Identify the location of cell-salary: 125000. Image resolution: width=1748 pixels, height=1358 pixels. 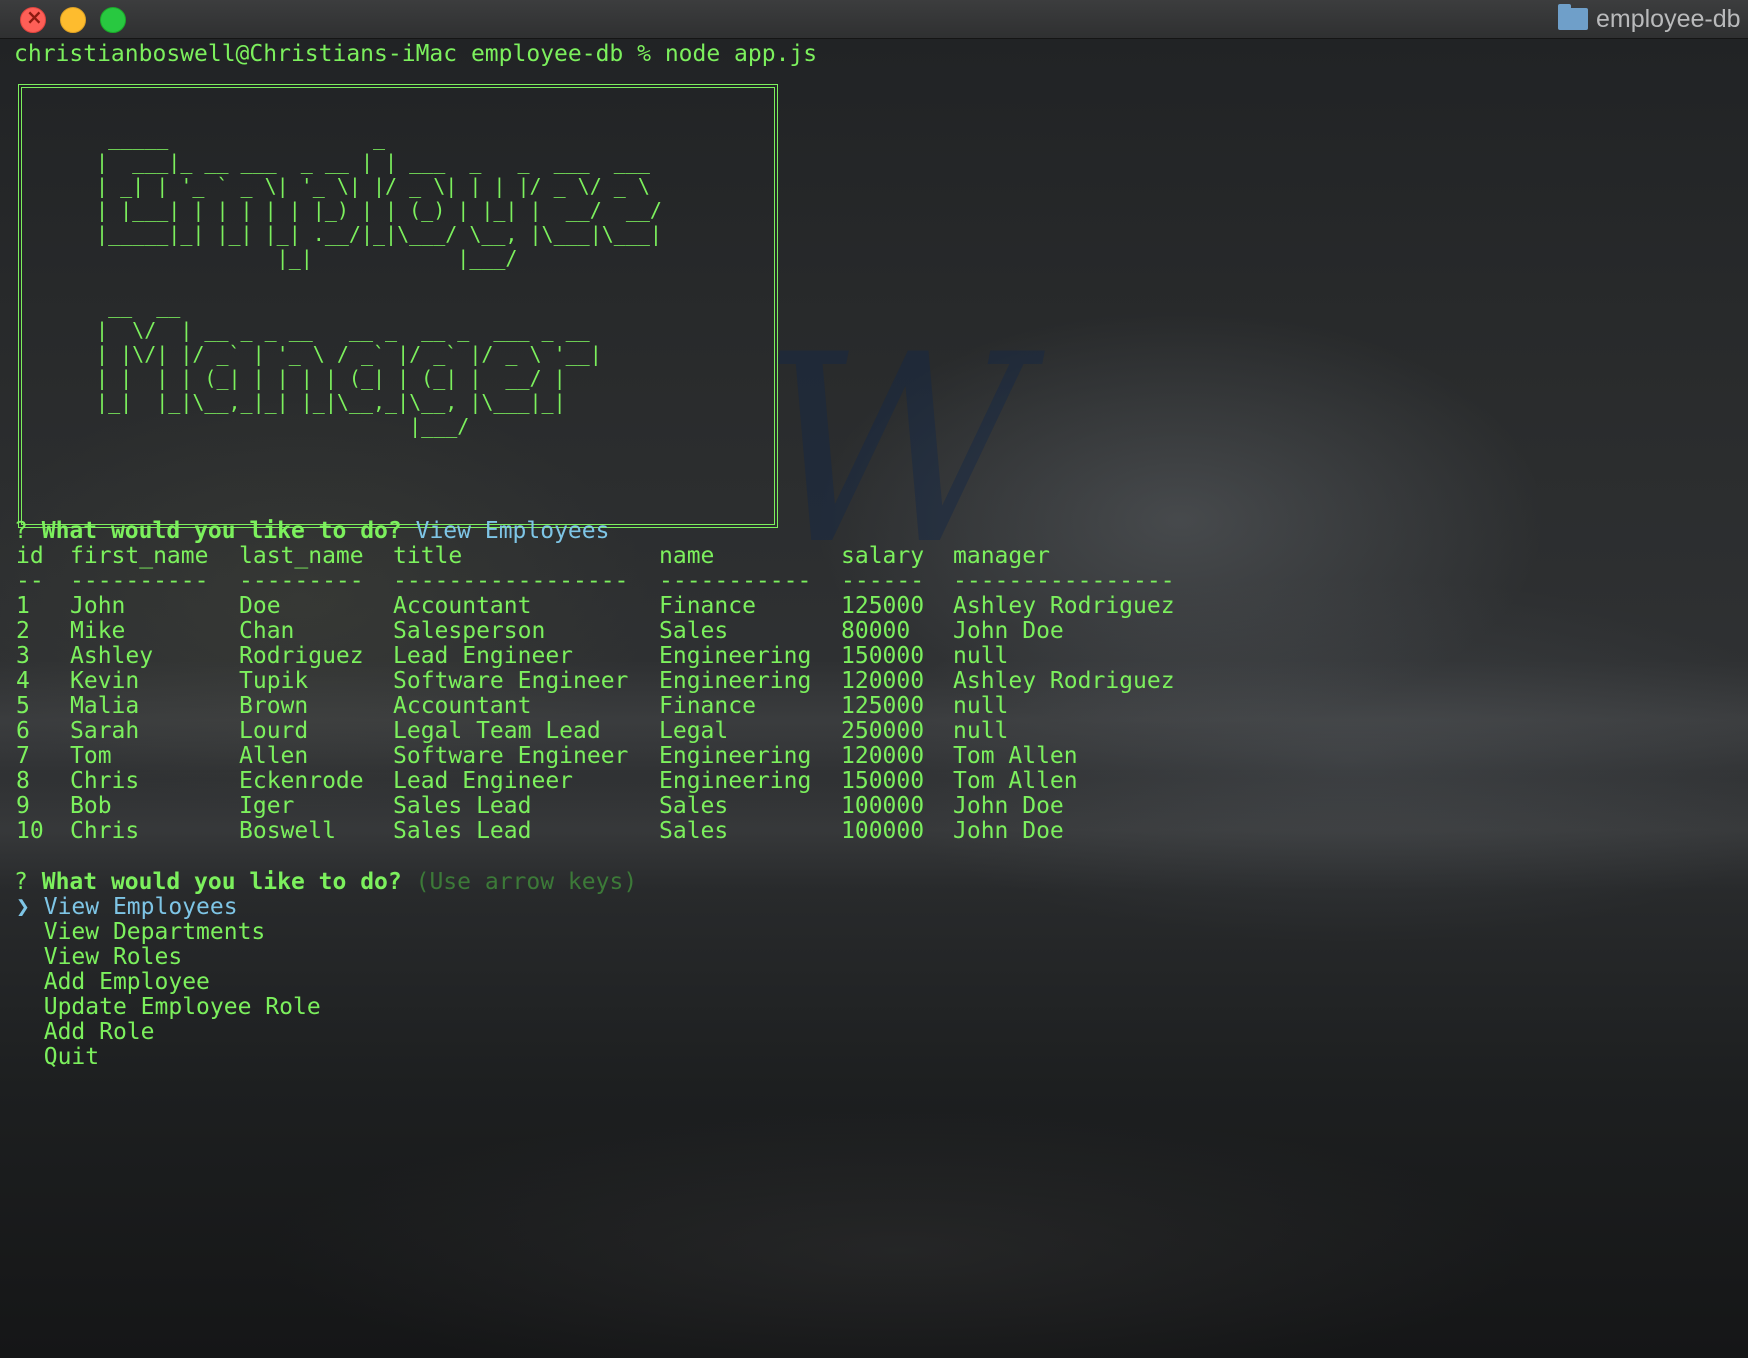
(883, 706).